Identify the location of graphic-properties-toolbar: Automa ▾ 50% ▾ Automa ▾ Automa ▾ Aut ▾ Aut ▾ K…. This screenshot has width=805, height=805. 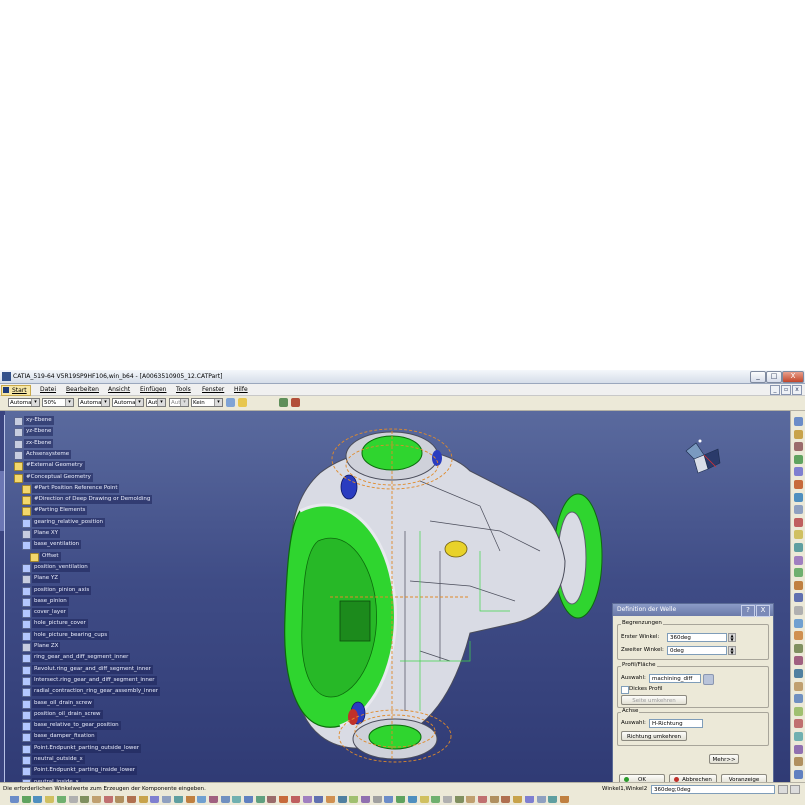
(402, 403).